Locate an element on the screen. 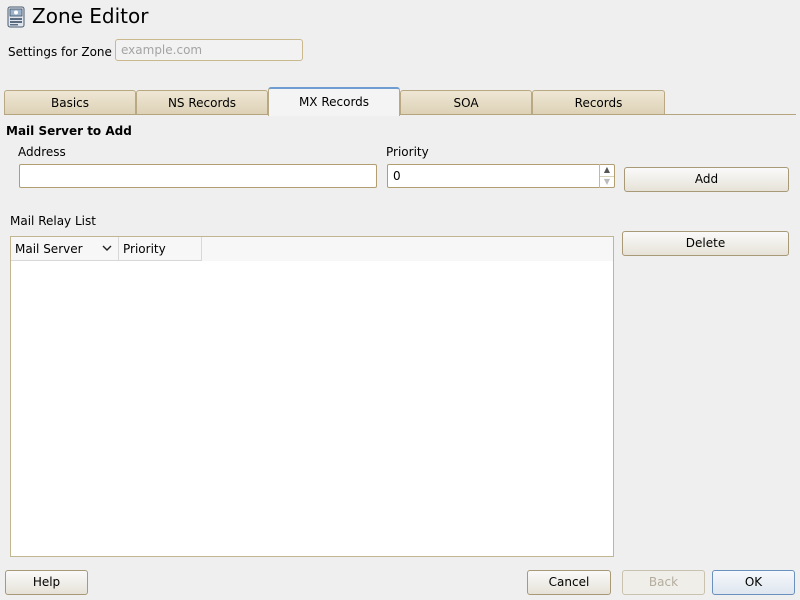 This screenshot has width=800, height=600. tab-records-label: Records is located at coordinates (598, 103).